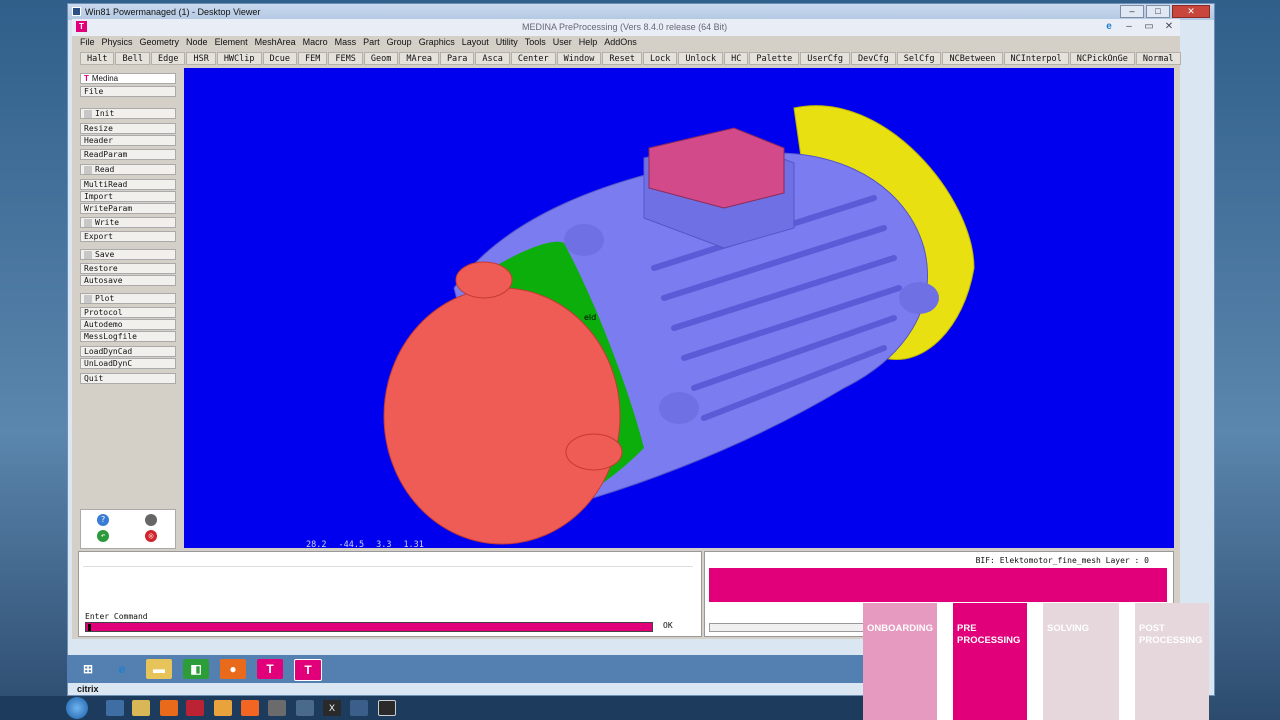 The width and height of the screenshot is (1280, 720). What do you see at coordinates (128, 154) in the screenshot?
I see `panel-item-readparam: ReadParam` at bounding box center [128, 154].